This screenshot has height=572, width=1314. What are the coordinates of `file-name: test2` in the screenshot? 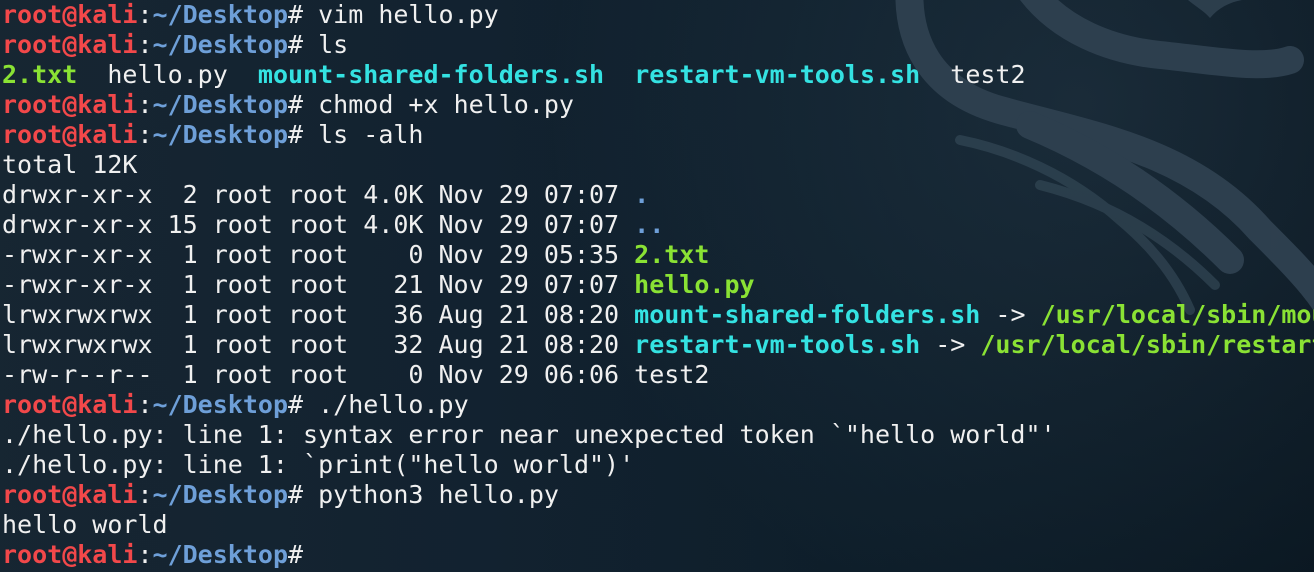 It's located at (672, 374).